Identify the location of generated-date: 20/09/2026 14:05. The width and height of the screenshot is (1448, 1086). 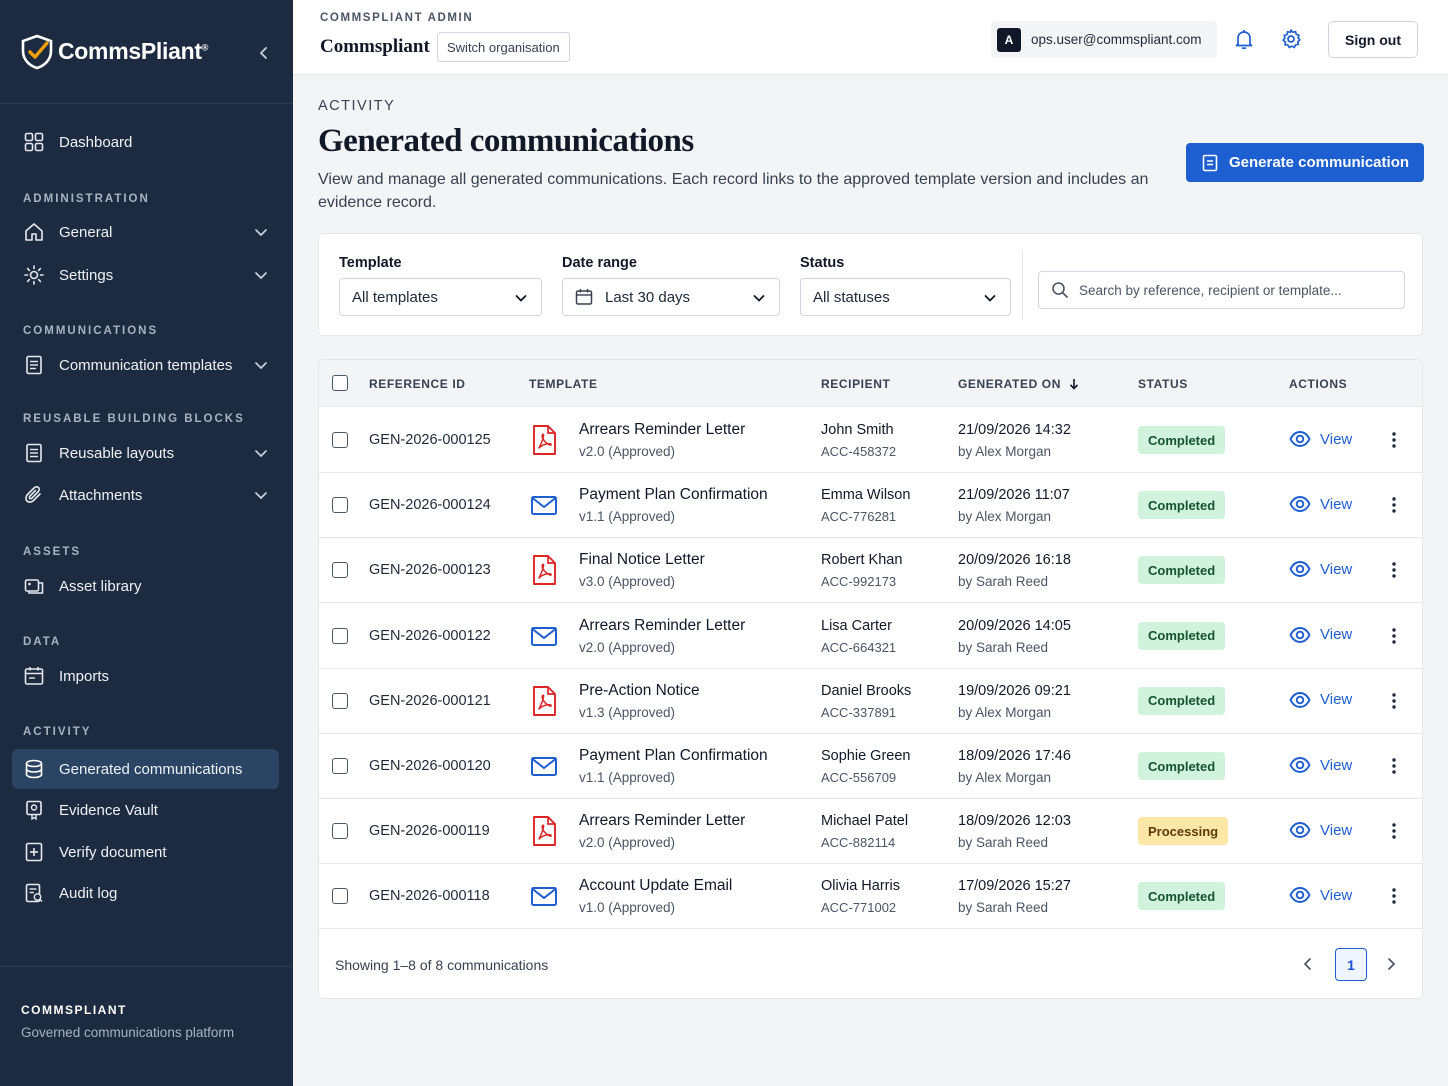
(1014, 625).